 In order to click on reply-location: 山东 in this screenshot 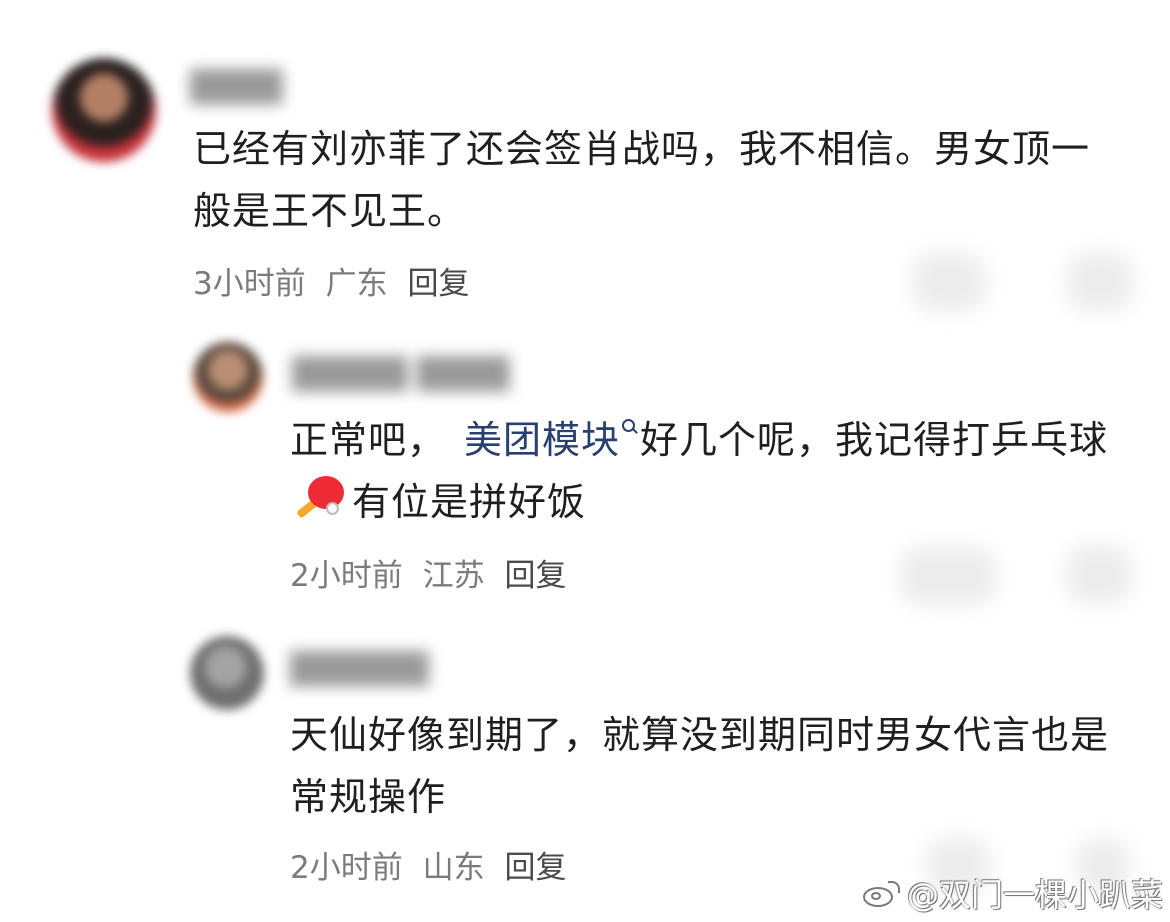, I will do `click(453, 868)`.